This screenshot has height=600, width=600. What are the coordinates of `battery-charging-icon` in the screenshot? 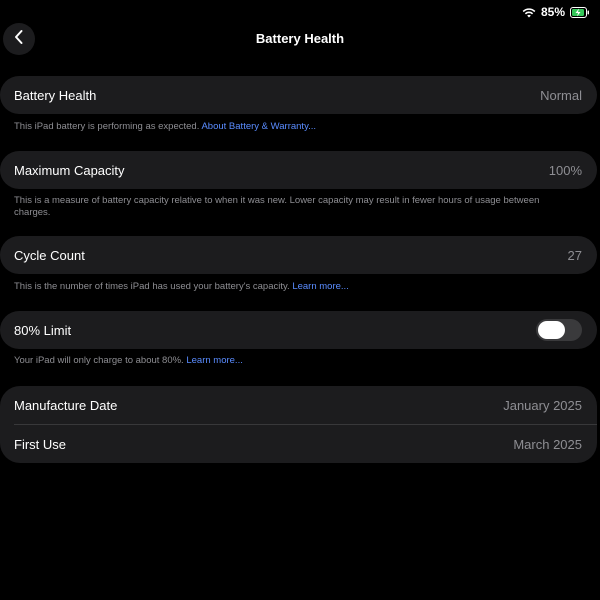 It's located at (580, 12).